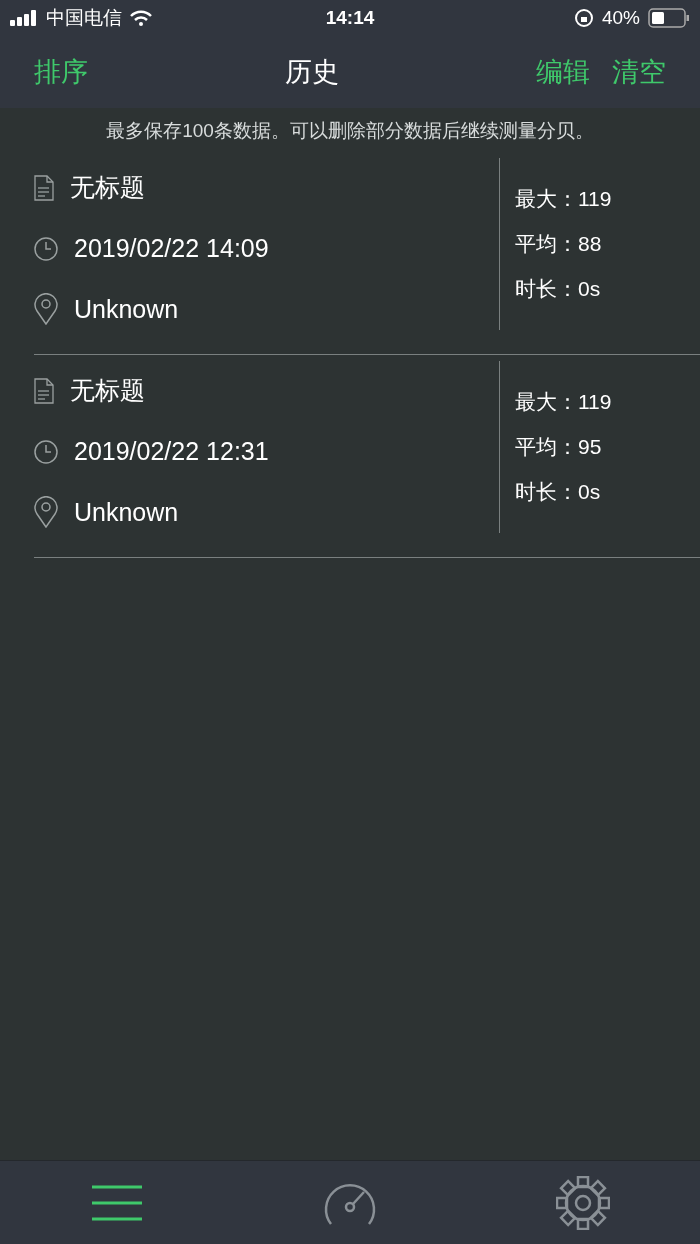 This screenshot has height=1244, width=700. I want to click on record-stat: 平均：88, so click(559, 244).